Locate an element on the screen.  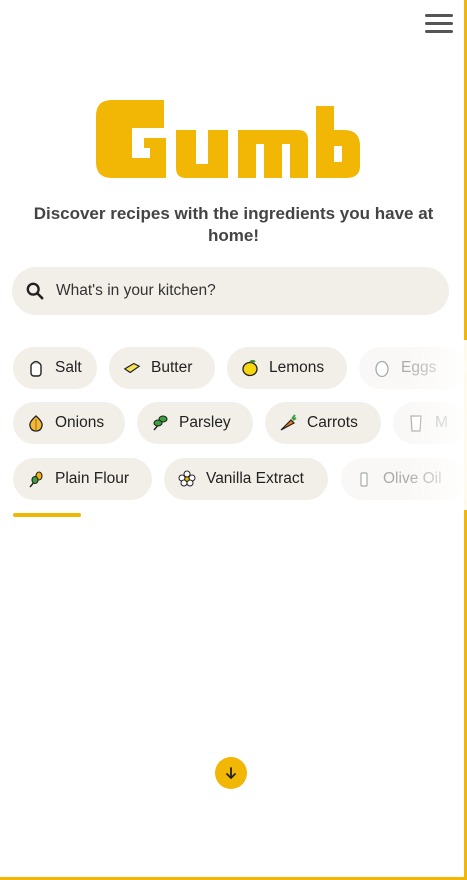
ingredient-chip-olive-oil: Olive Oil is located at coordinates (404, 479).